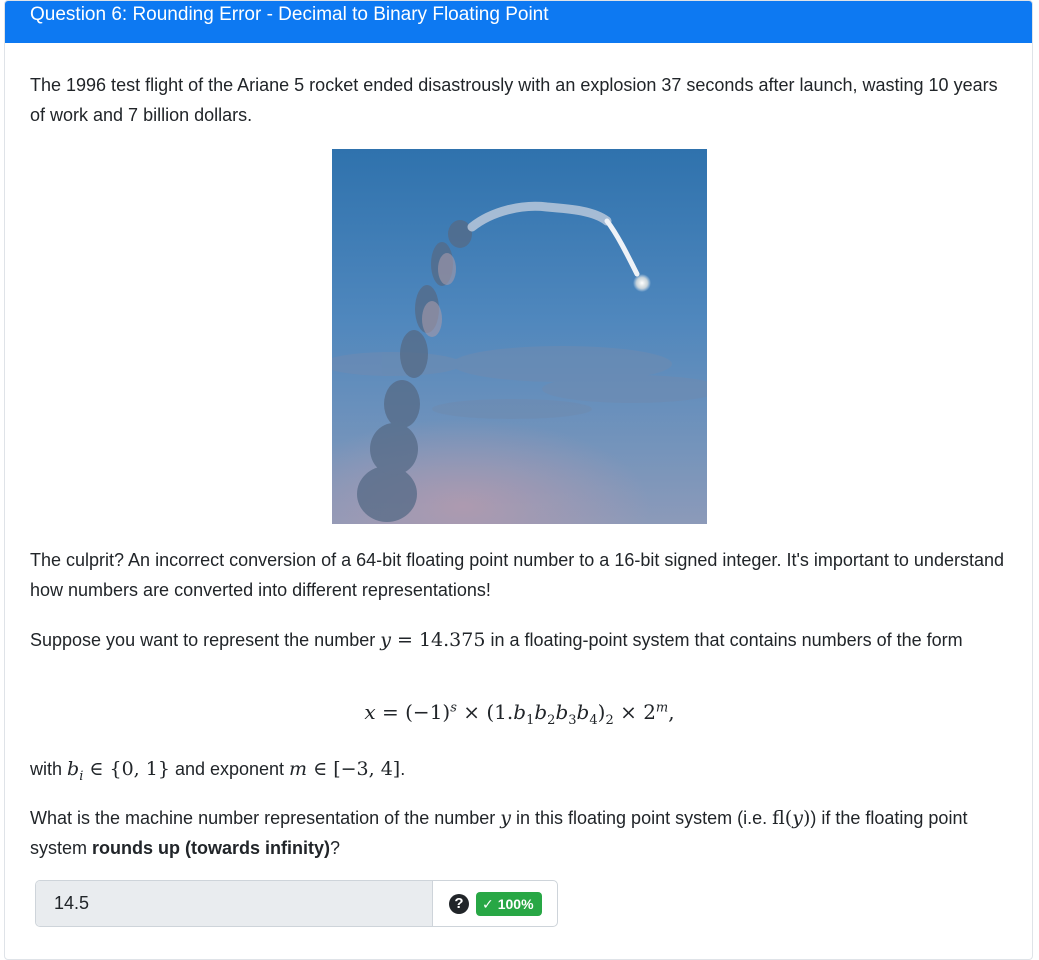 This screenshot has width=1039, height=960. What do you see at coordinates (459, 904) in the screenshot?
I see `question-circle-icon: ?` at bounding box center [459, 904].